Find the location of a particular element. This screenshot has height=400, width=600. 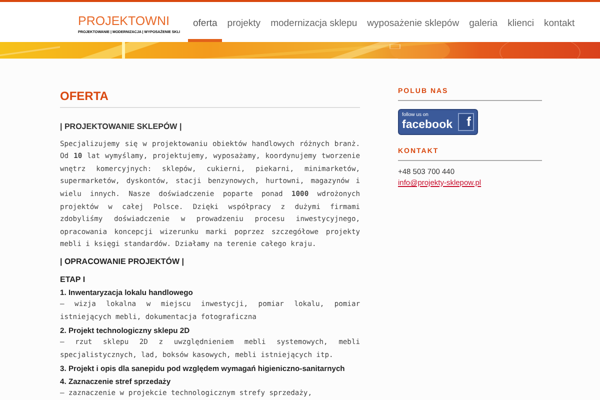

nav-link: galeria is located at coordinates (483, 22).